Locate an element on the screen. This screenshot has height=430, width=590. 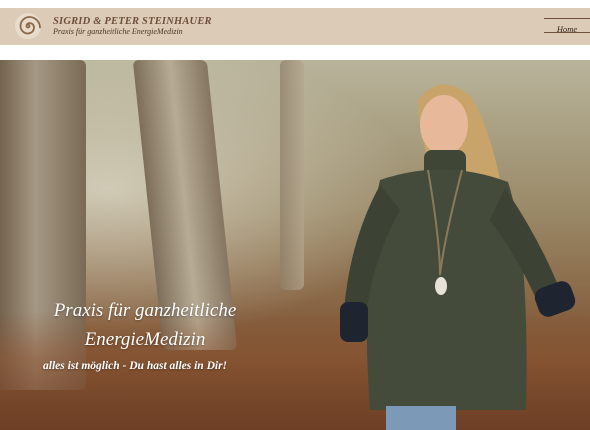
spiral-logo-icon is located at coordinates (28, 26).